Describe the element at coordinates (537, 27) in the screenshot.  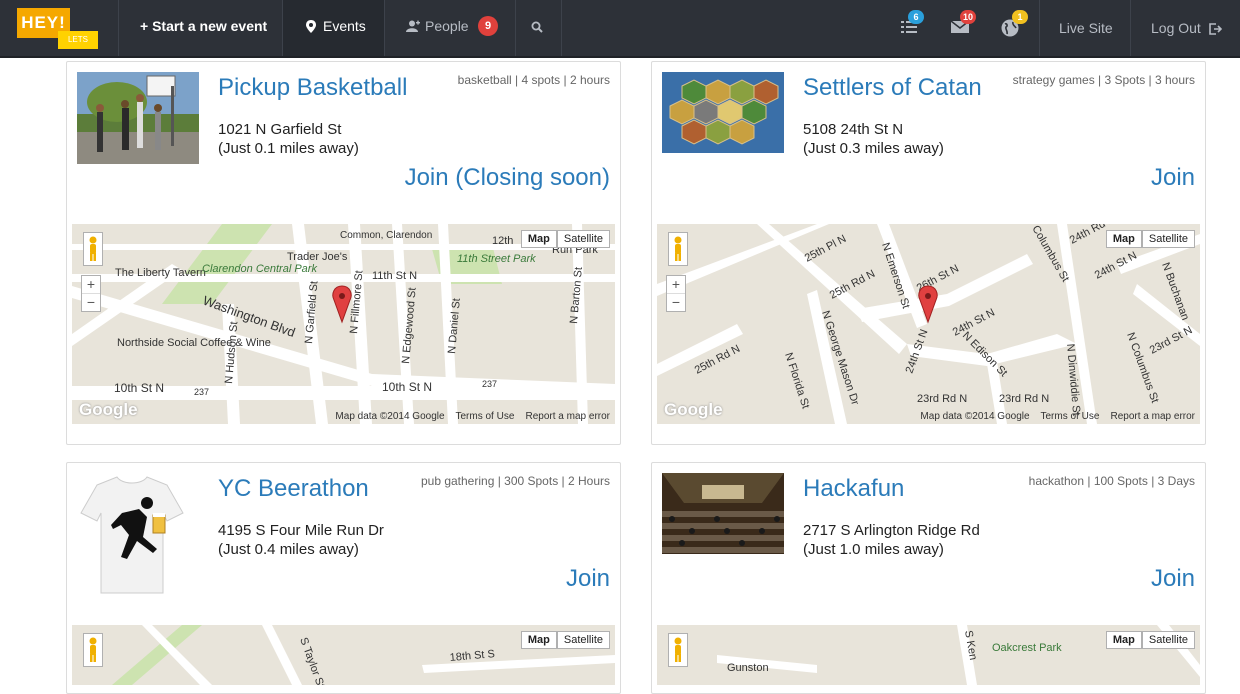
I see `search-icon` at that location.